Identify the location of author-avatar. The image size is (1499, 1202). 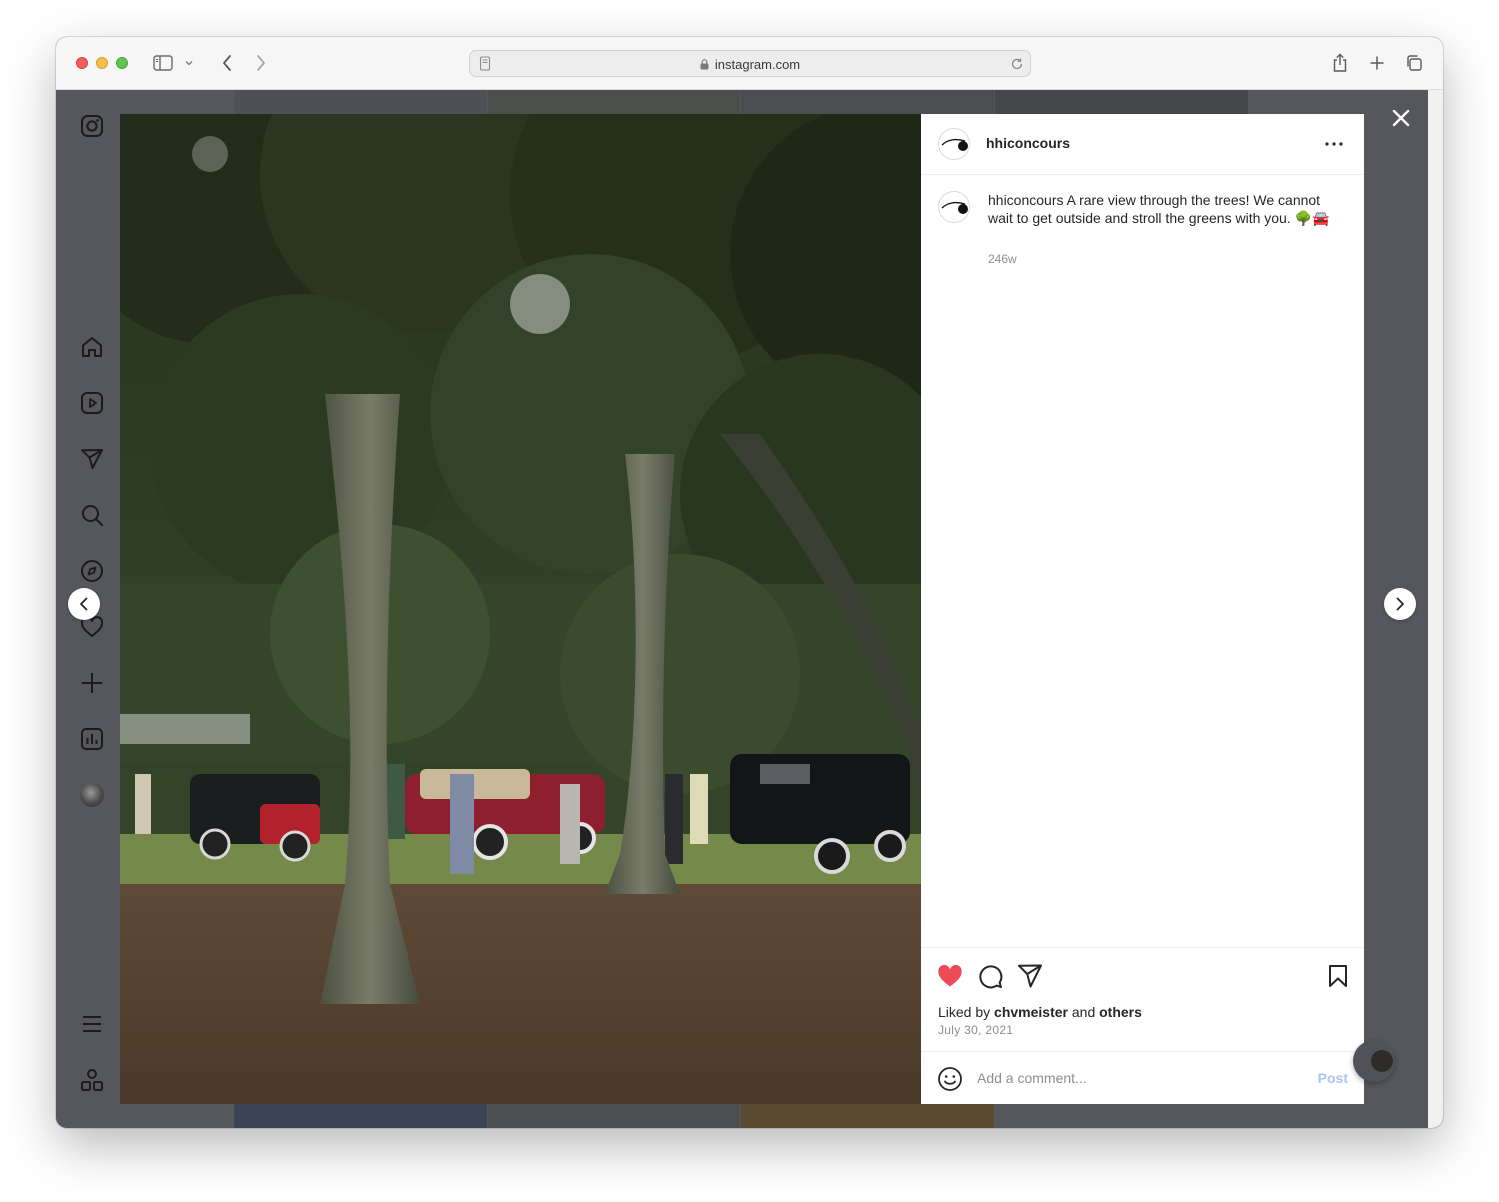
(954, 144).